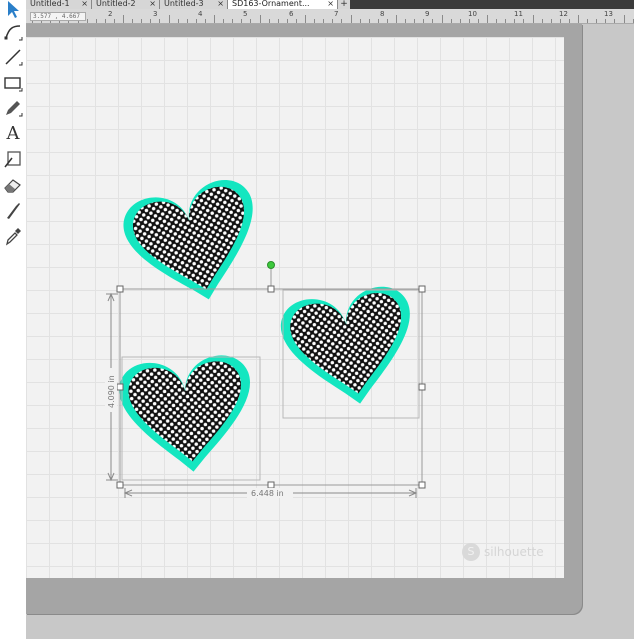  I want to click on line-tool, so click(13, 57).